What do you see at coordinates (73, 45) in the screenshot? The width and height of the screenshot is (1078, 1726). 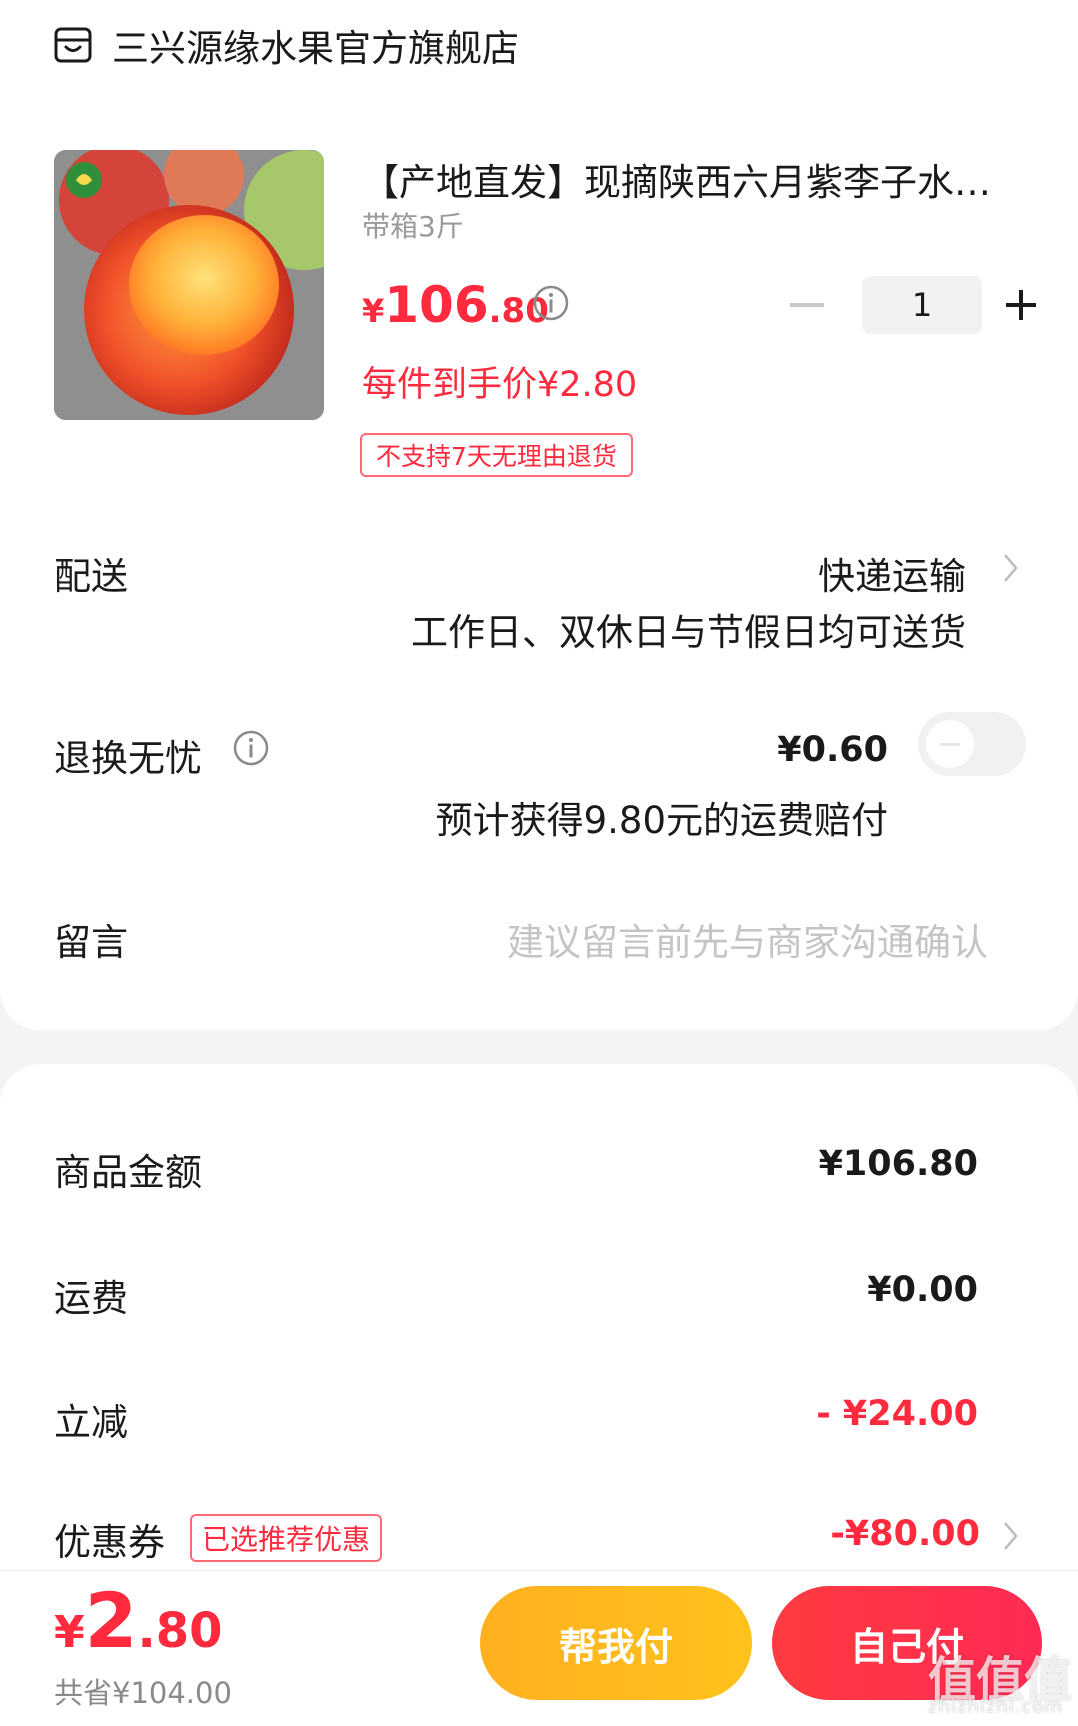 I see `store-icon` at bounding box center [73, 45].